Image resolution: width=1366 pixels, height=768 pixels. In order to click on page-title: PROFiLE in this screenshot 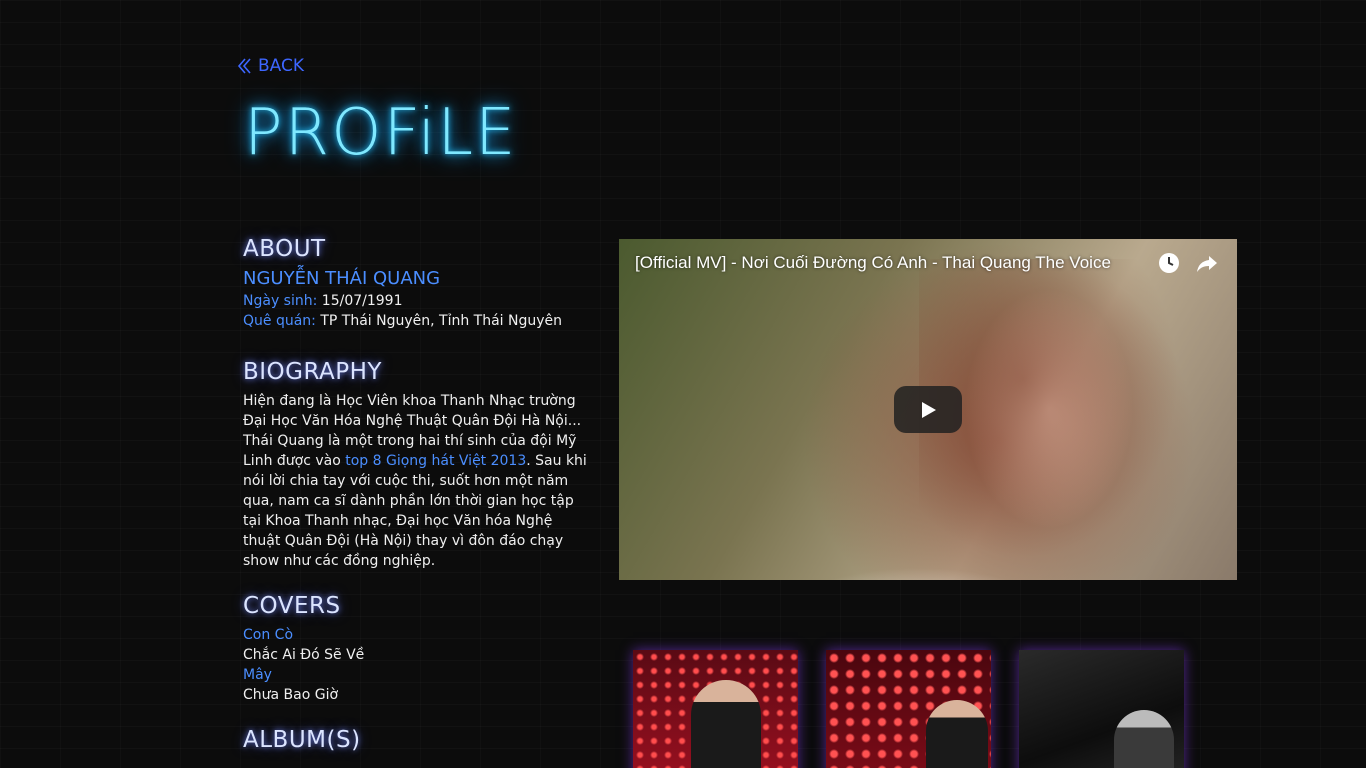, I will do `click(381, 133)`.